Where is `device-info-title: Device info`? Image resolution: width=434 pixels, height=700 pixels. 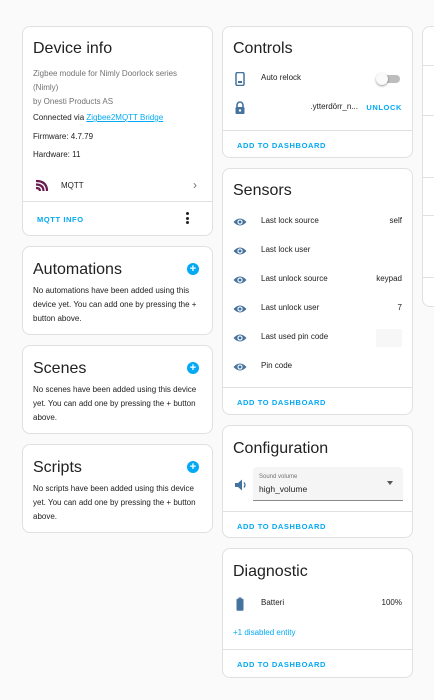 device-info-title: Device info is located at coordinates (73, 48).